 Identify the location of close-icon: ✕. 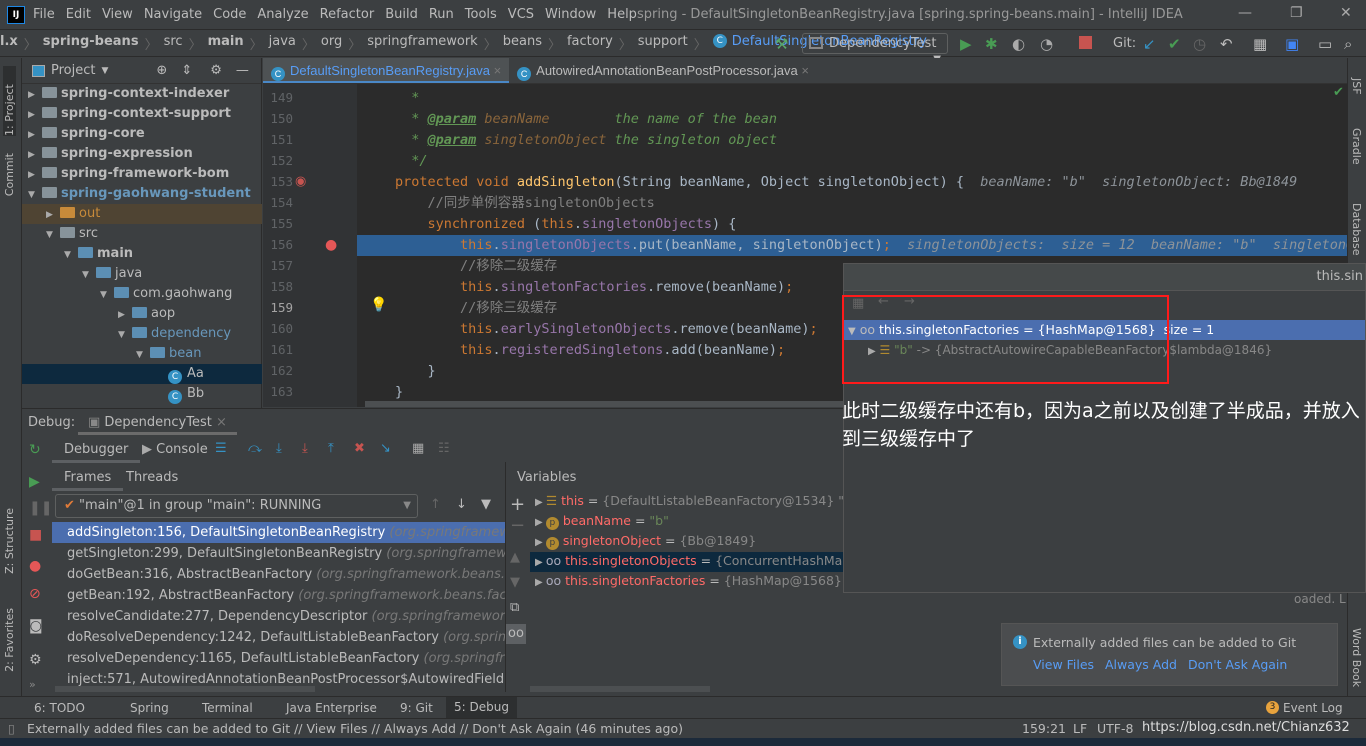
(1346, 13).